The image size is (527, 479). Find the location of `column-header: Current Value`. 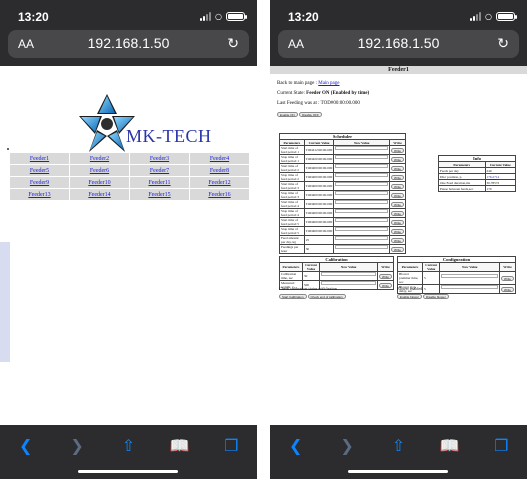

column-header: Current Value is located at coordinates (431, 267).